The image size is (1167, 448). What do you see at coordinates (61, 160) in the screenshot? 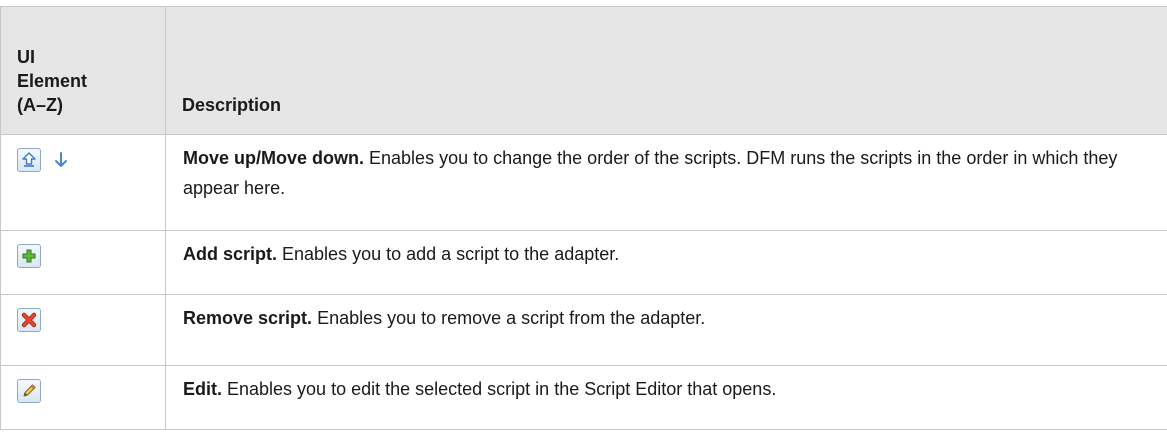
I see `move-down-icon` at bounding box center [61, 160].